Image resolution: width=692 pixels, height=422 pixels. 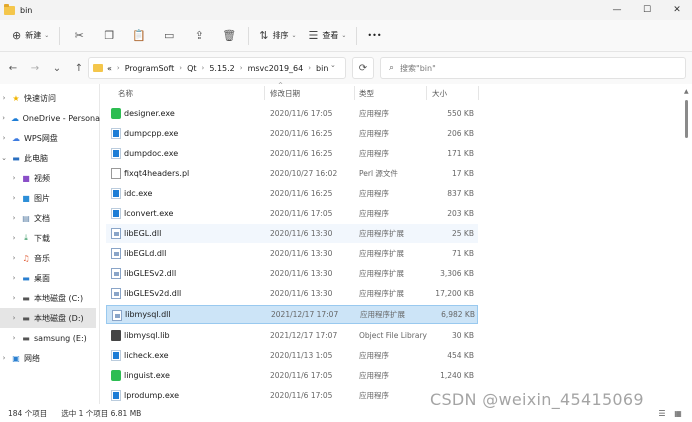 I want to click on scroll-thumb, so click(x=686, y=119).